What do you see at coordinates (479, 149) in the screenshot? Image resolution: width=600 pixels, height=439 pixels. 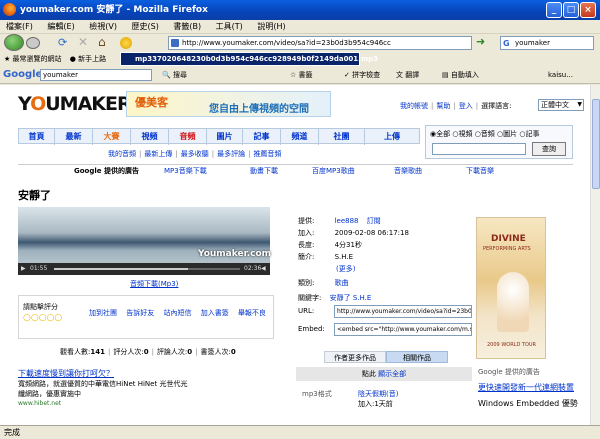 I see `site-search-input` at bounding box center [479, 149].